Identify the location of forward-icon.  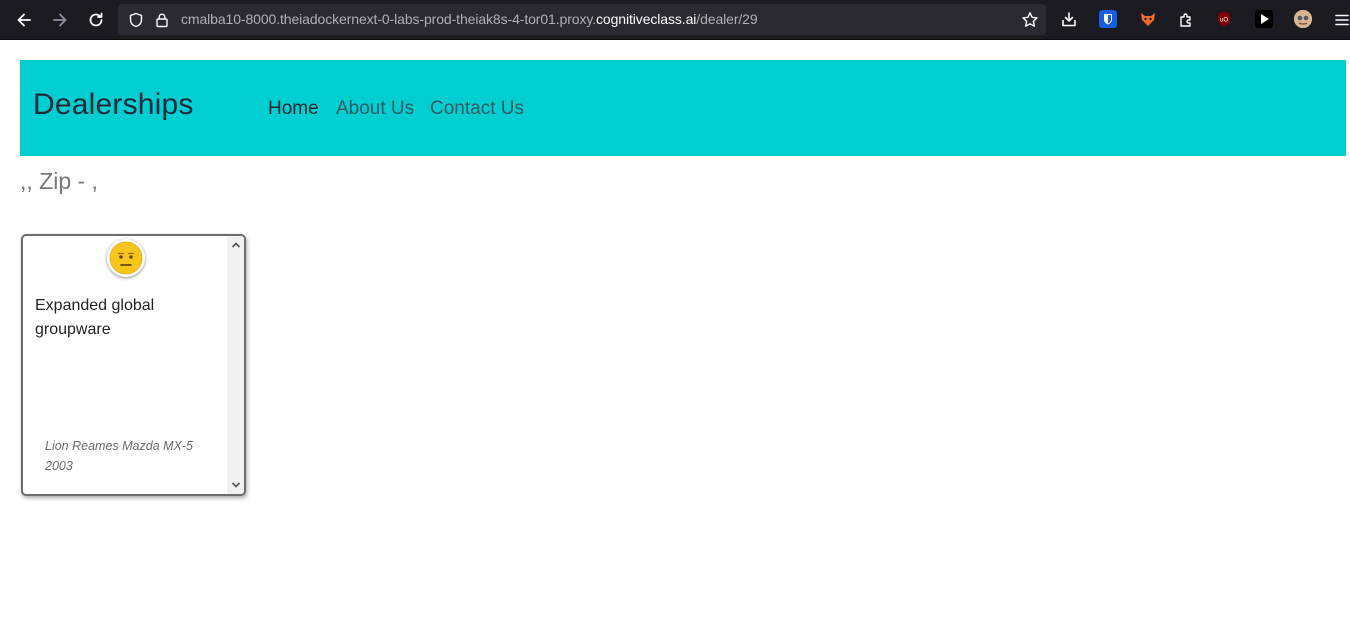
(60, 20).